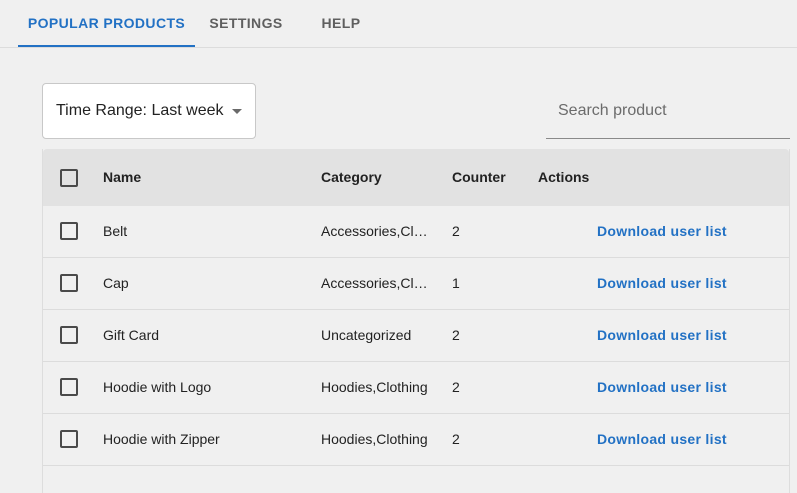 The height and width of the screenshot is (493, 797). I want to click on select-all-checkbox, so click(69, 178).